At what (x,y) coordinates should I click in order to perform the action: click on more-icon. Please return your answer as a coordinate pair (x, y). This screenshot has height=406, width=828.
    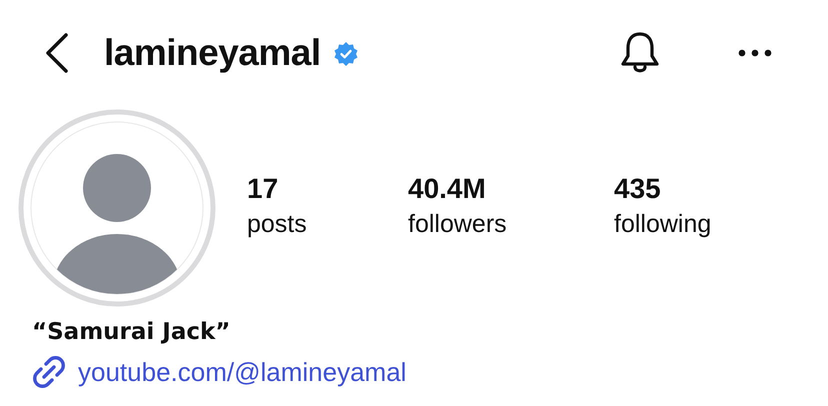
    Looking at the image, I should click on (755, 53).